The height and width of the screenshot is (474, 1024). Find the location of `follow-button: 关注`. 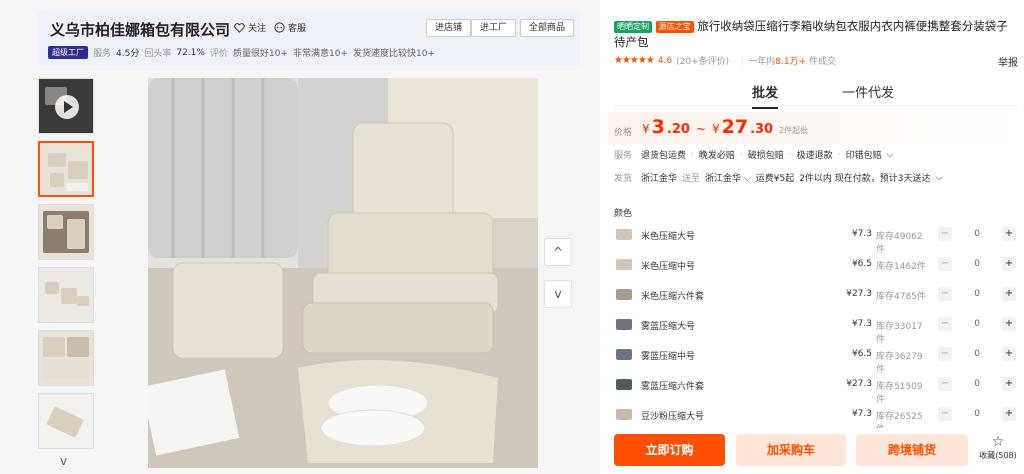

follow-button: 关注 is located at coordinates (250, 27).